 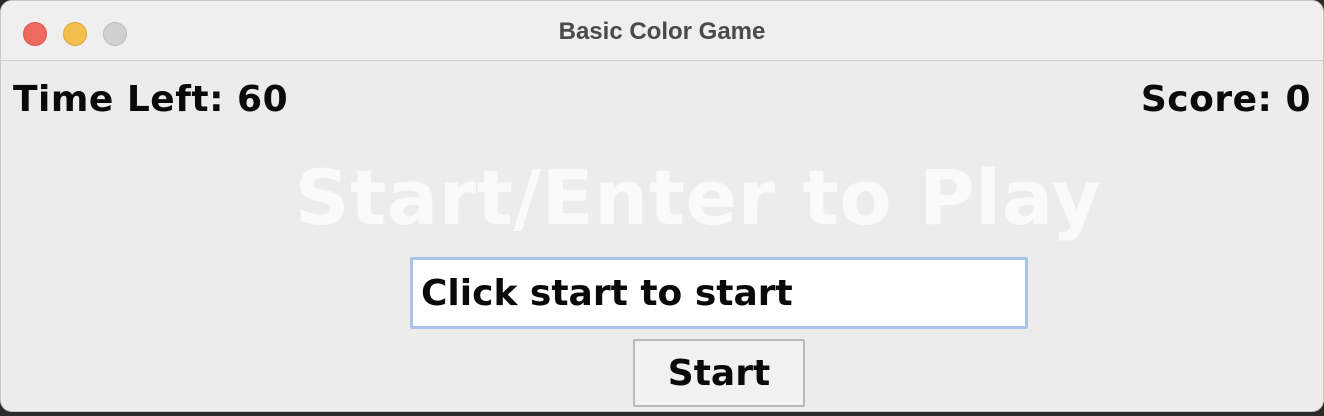 I want to click on window-title: Basic Color Game, so click(x=662, y=31).